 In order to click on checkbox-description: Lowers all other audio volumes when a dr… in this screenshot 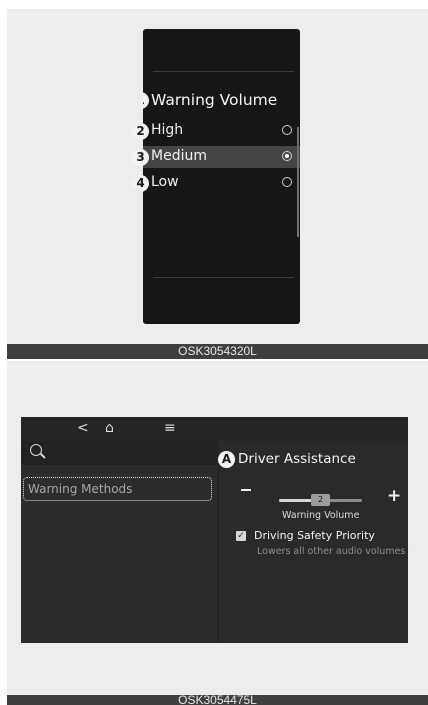, I will do `click(333, 551)`.